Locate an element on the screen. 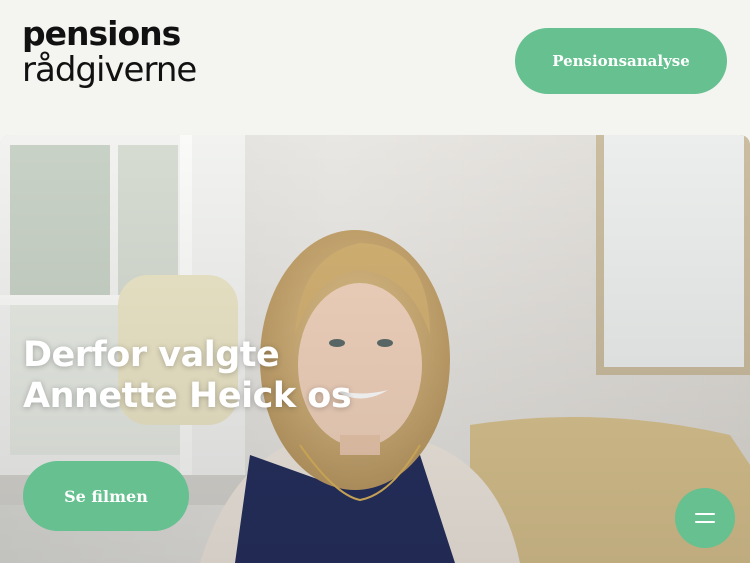 Image resolution: width=750 pixels, height=563 pixels. logo-text-line2: rådgiverne is located at coordinates (109, 70).